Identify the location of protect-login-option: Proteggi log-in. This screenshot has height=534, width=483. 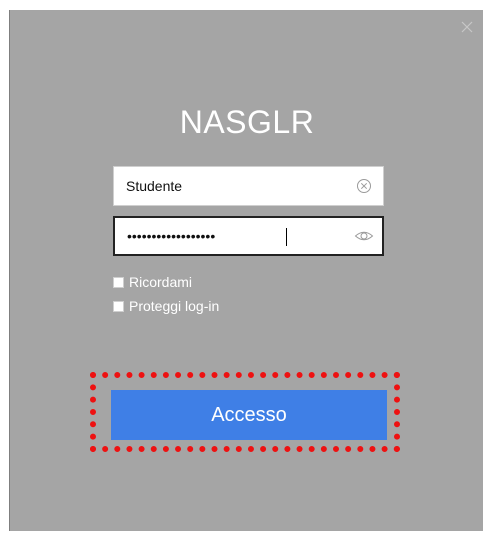
(166, 306).